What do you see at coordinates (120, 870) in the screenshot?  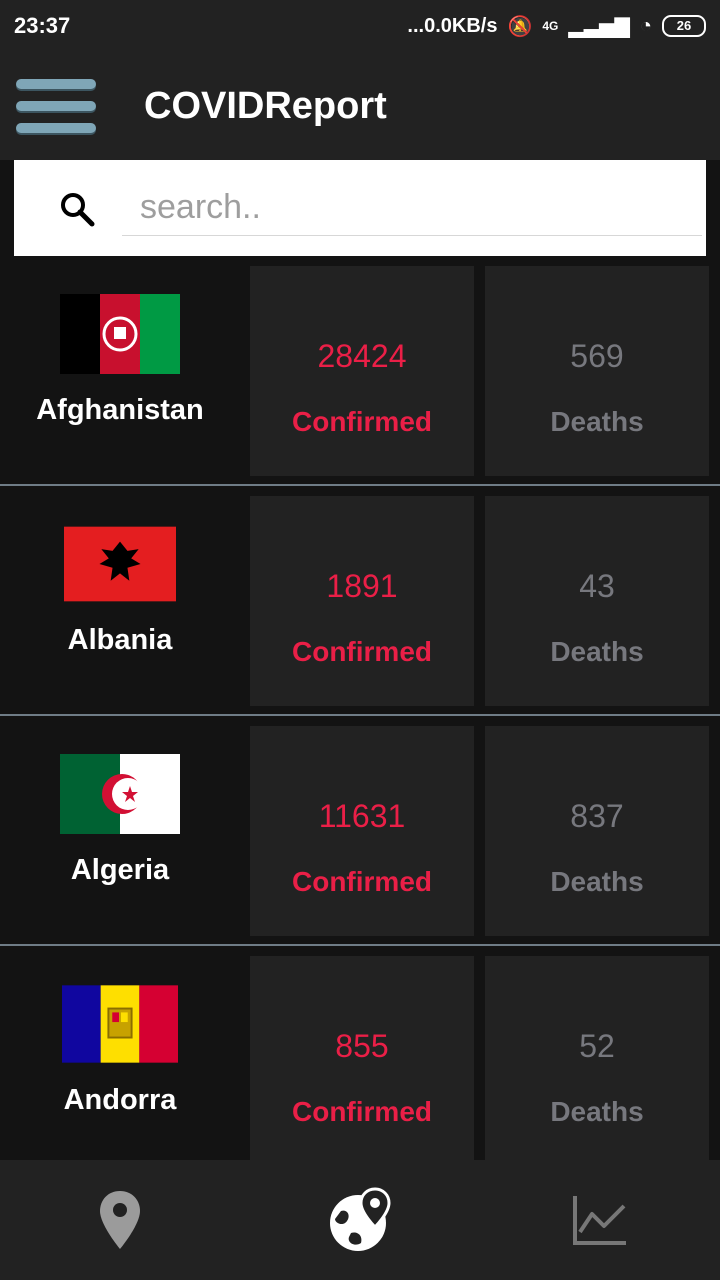 I see `country-name: Algeria` at bounding box center [120, 870].